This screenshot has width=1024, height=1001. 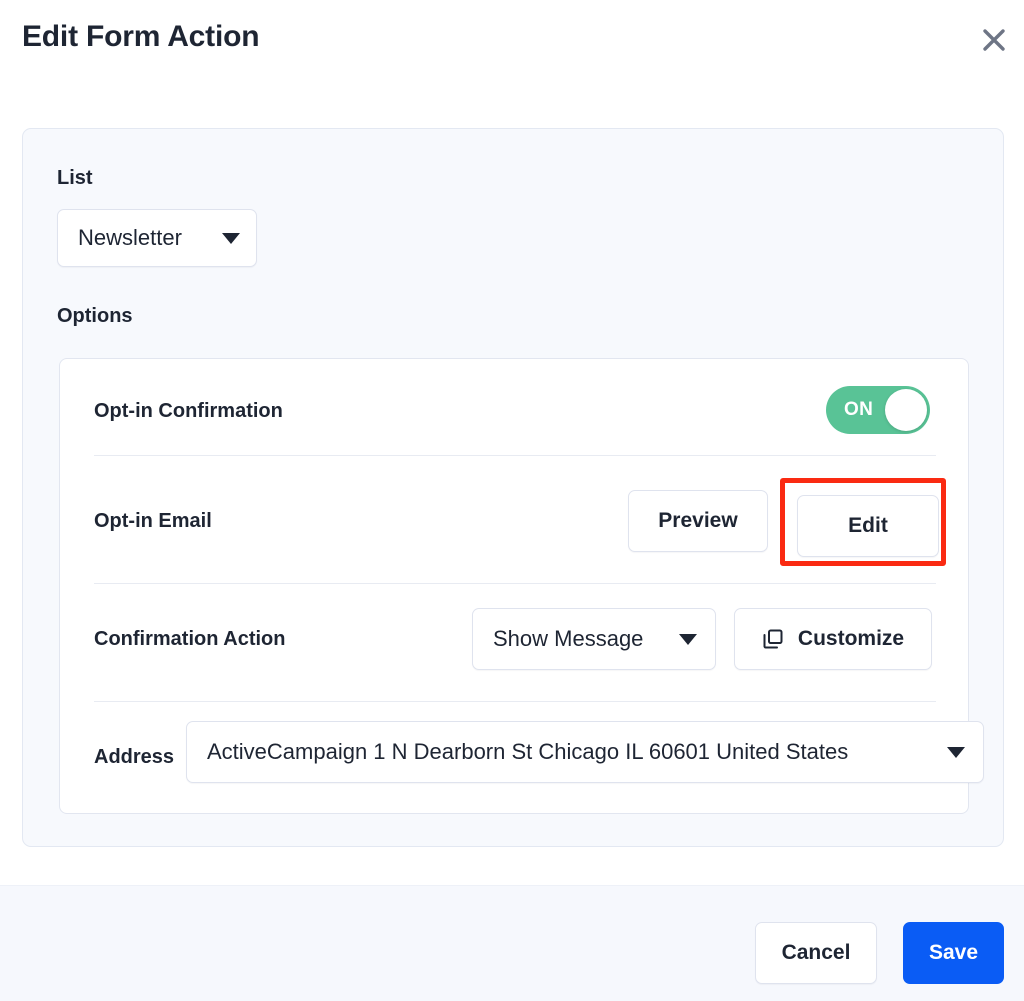 I want to click on list-select-value: Newsletter, so click(x=130, y=237).